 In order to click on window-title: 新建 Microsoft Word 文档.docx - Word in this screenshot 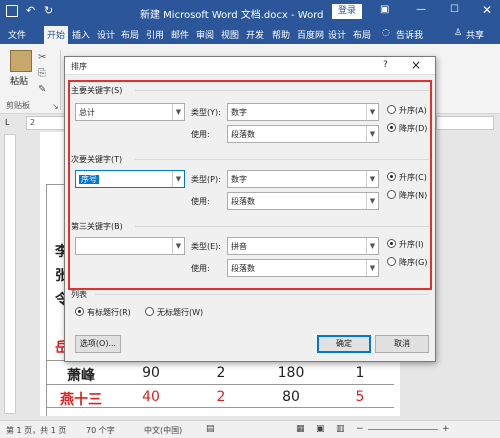, I will do `click(232, 15)`.